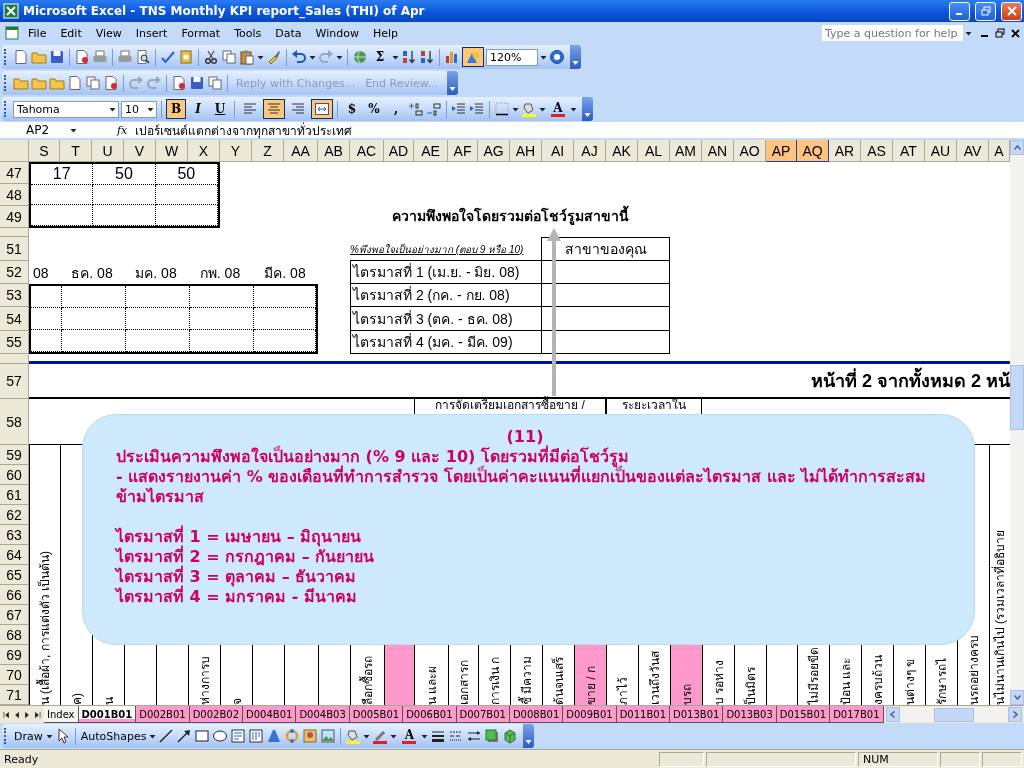  What do you see at coordinates (474, 736) in the screenshot?
I see `arrow-style-icon` at bounding box center [474, 736].